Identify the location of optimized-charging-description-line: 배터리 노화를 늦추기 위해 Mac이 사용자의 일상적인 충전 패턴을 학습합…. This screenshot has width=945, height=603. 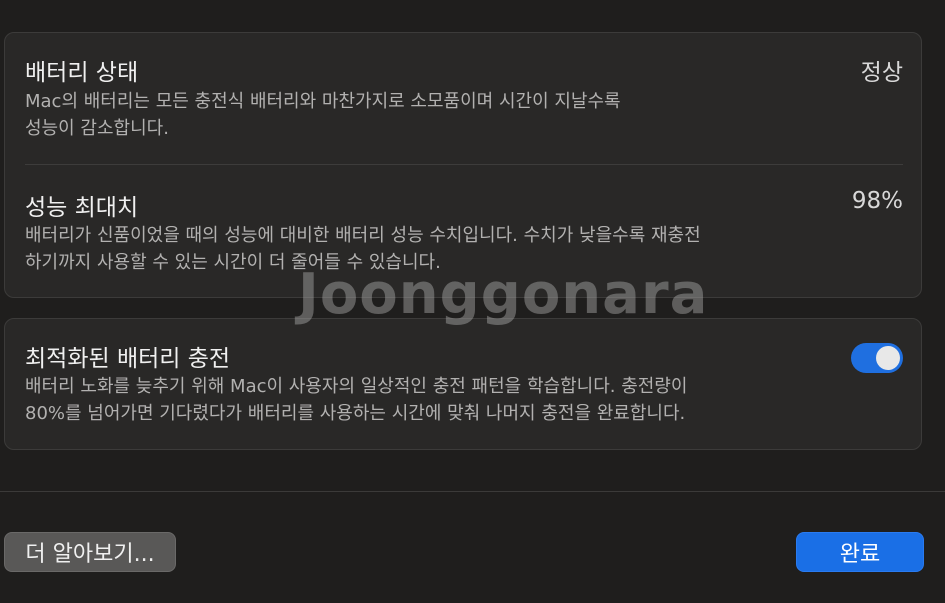
(356, 386).